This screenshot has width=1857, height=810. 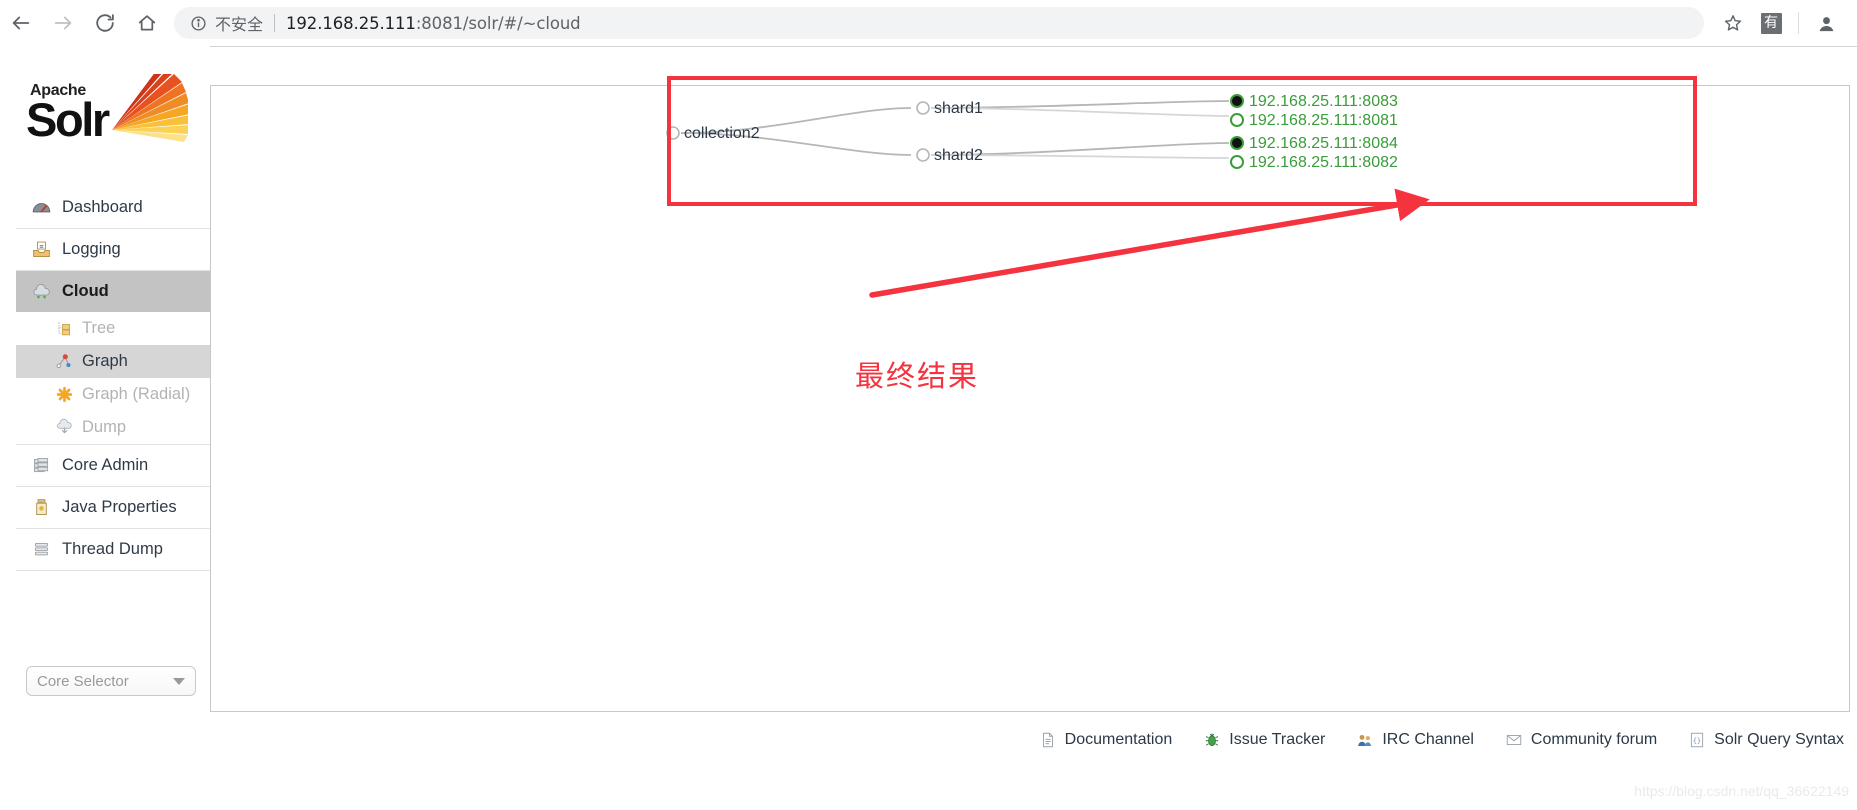 What do you see at coordinates (41, 466) in the screenshot?
I see `core-admin-icon` at bounding box center [41, 466].